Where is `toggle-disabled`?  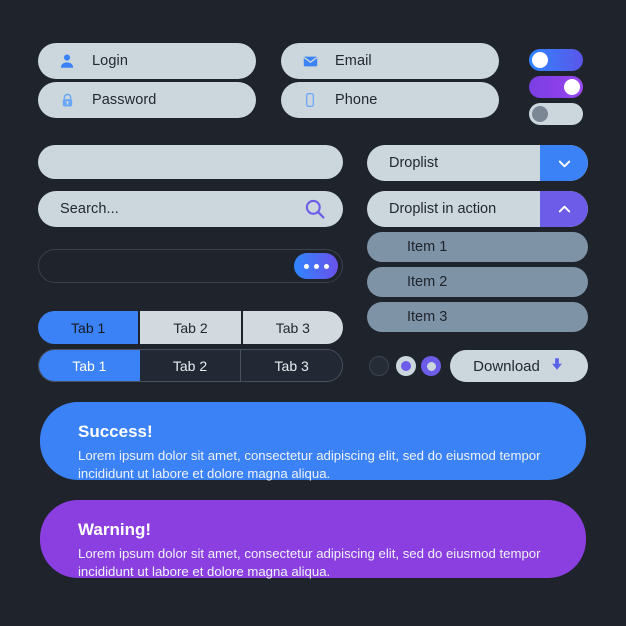 toggle-disabled is located at coordinates (556, 114).